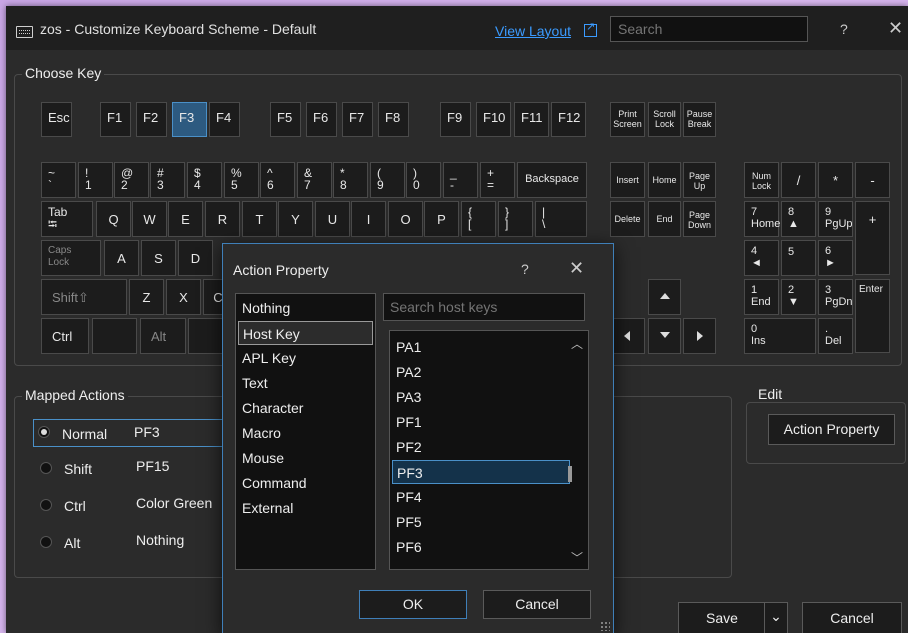 This screenshot has width=908, height=633. What do you see at coordinates (151, 119) in the screenshot?
I see `key-f2: F2` at bounding box center [151, 119].